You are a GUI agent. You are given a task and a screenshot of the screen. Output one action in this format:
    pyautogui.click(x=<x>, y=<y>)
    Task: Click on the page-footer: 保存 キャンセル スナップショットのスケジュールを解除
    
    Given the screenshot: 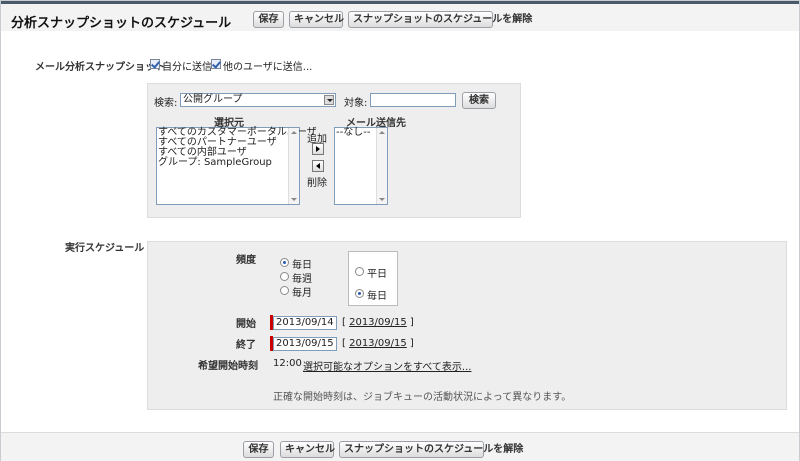 What is the action you would take?
    pyautogui.click(x=400, y=446)
    